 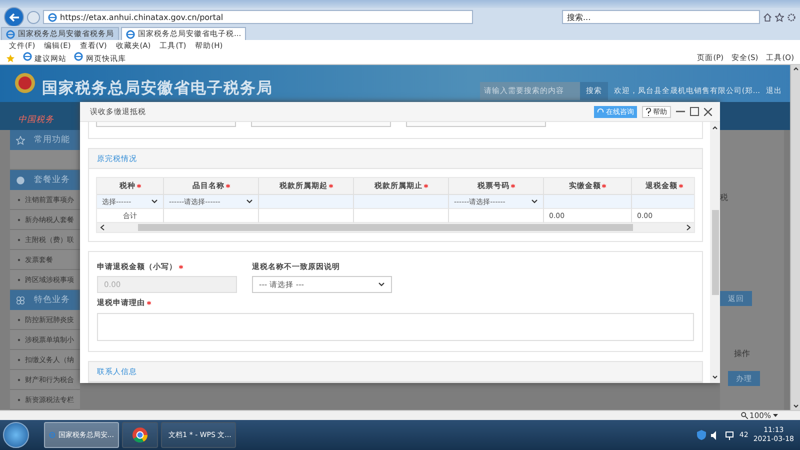 I want to click on chrome-like-icon, so click(x=140, y=435).